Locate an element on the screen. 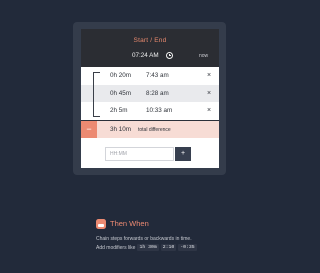 The height and width of the screenshot is (273, 320). now-button: now is located at coordinates (203, 56).